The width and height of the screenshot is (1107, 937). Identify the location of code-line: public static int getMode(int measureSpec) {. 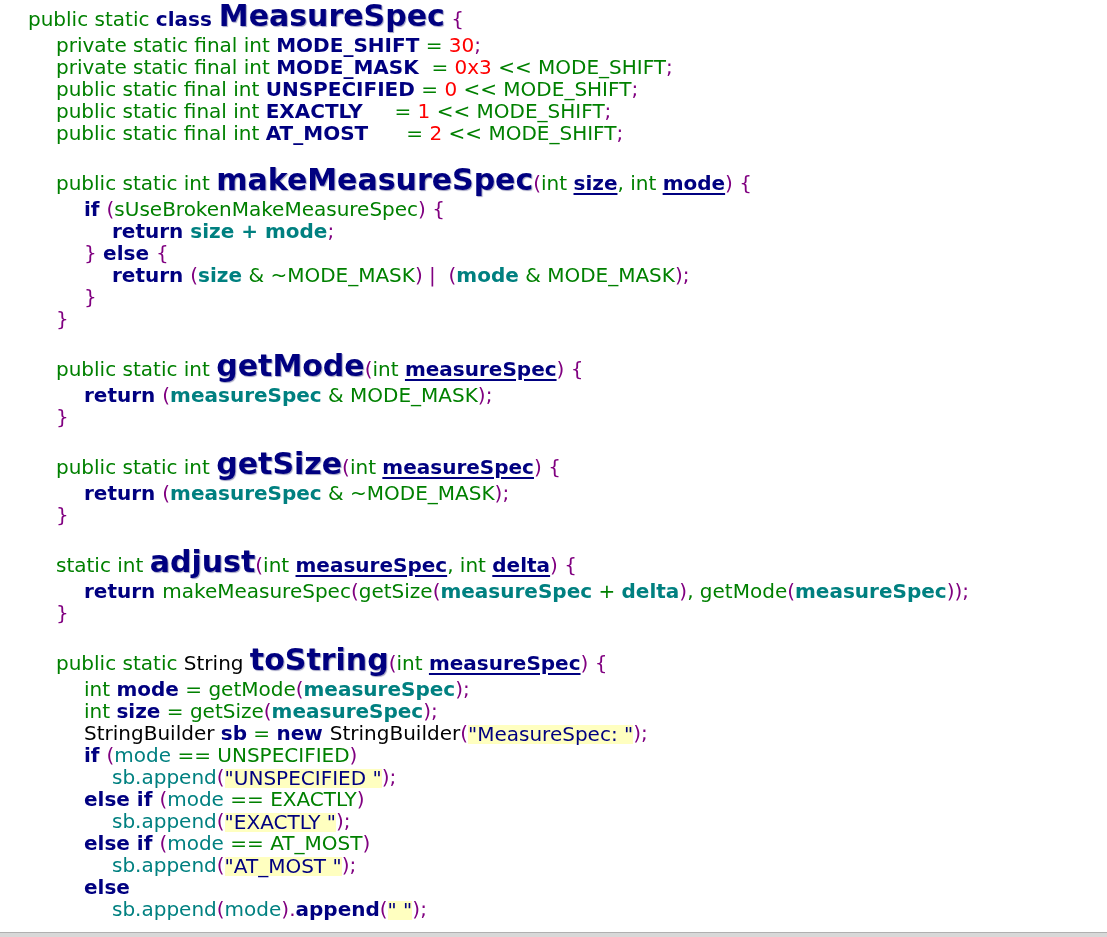
(320, 368).